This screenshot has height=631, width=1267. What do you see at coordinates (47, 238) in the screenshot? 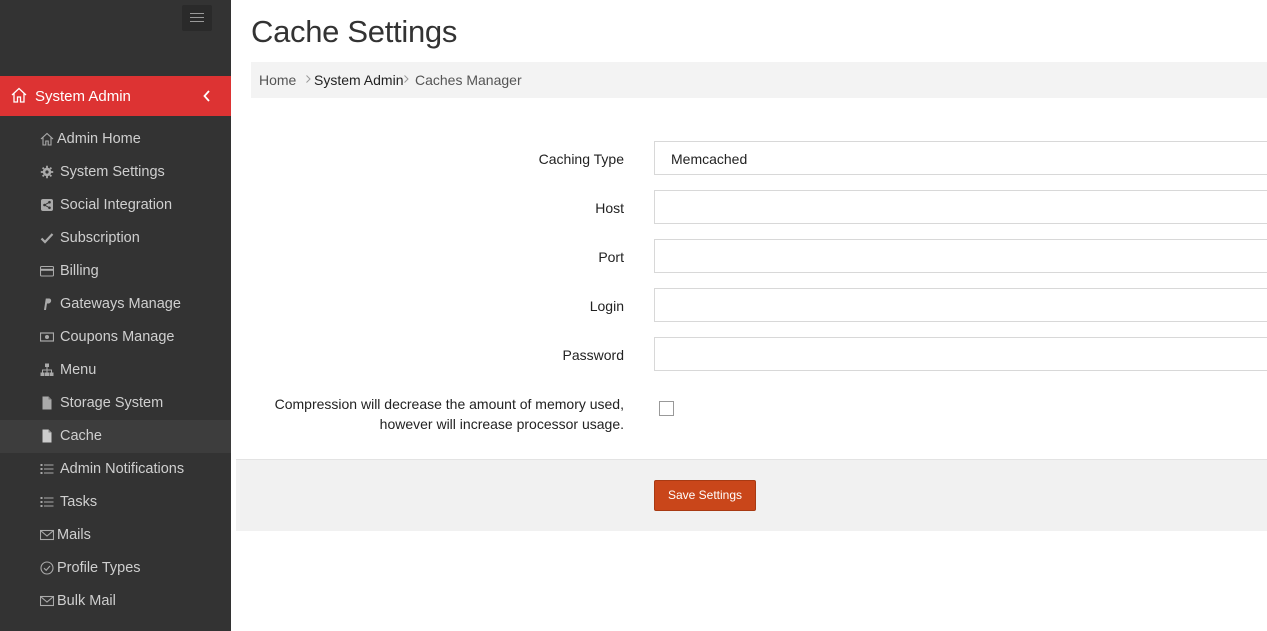
I see `check-icon` at bounding box center [47, 238].